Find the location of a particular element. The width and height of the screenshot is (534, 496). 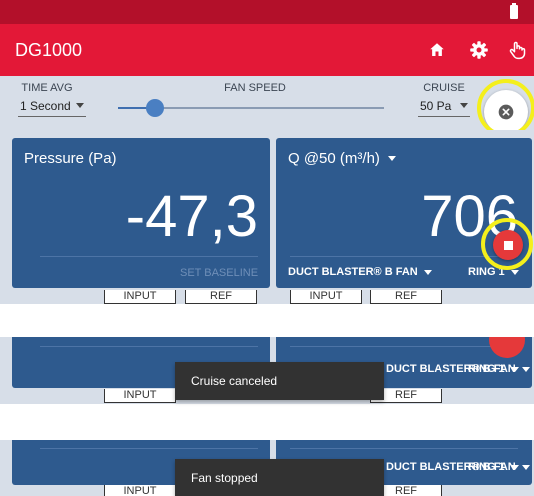

pressure-tile-title: Pressure (Pa) is located at coordinates (70, 158).